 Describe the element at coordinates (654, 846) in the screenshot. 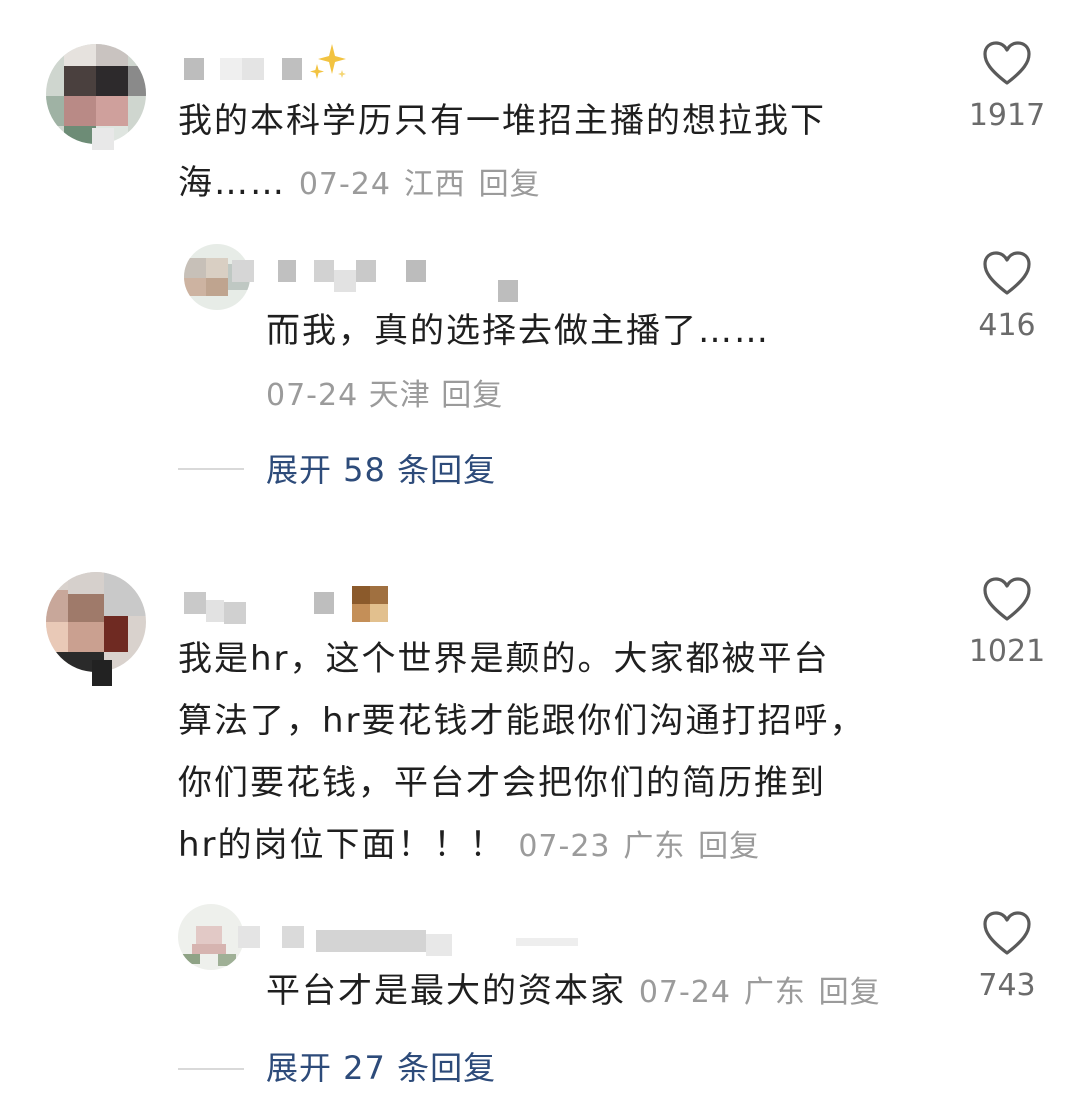

I see `comment-location: 广东` at that location.